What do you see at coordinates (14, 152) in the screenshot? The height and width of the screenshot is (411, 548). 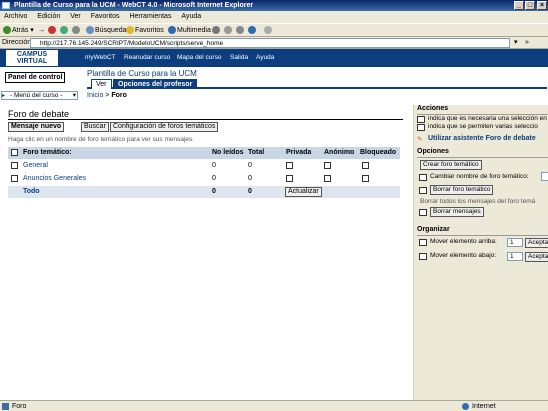 I see `select-all-checkbox` at bounding box center [14, 152].